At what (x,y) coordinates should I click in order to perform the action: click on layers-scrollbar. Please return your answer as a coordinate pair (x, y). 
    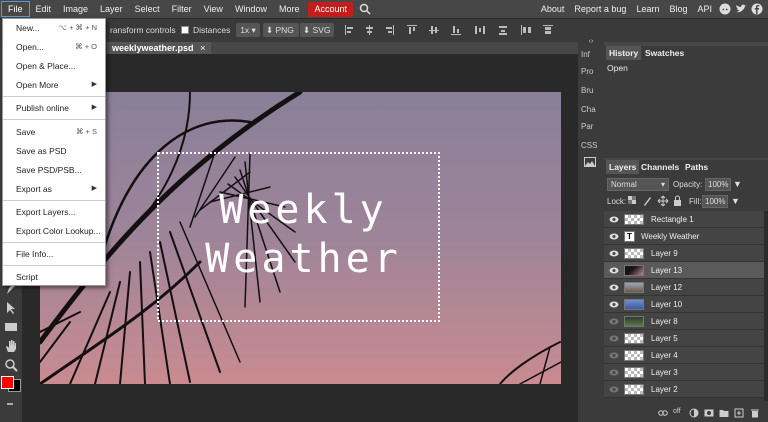
    Looking at the image, I should click on (766, 306).